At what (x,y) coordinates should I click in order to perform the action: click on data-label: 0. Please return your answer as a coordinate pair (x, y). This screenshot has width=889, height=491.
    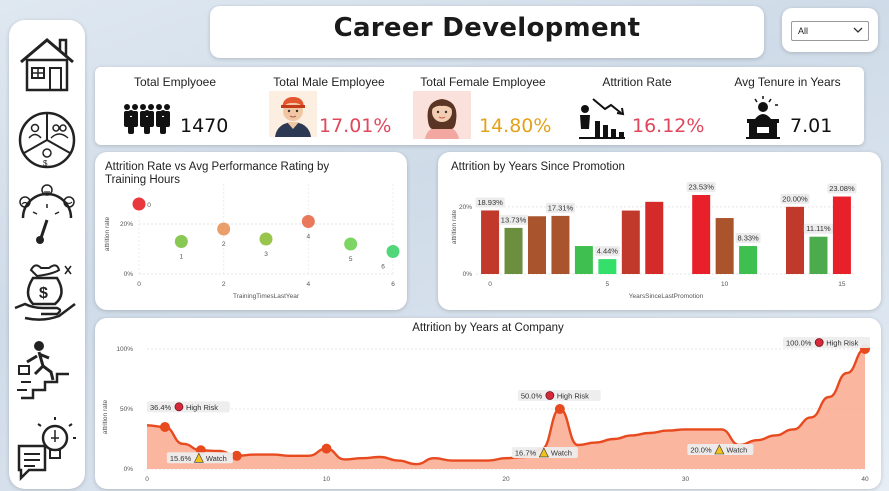
    Looking at the image, I should click on (149, 205).